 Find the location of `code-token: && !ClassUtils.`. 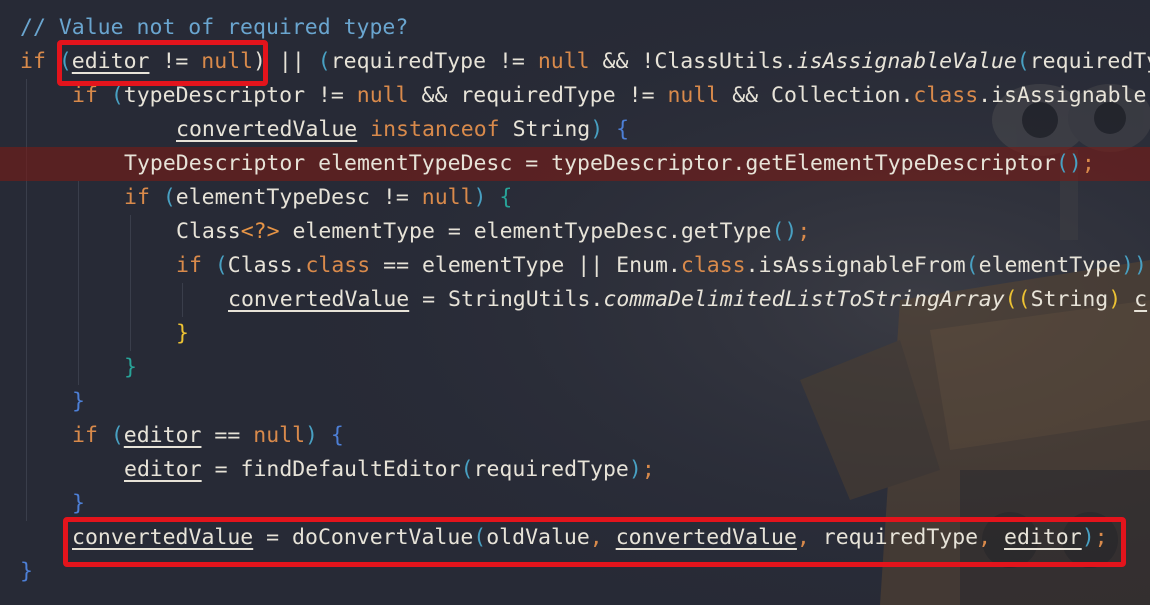

code-token: && !ClassUtils. is located at coordinates (693, 61).